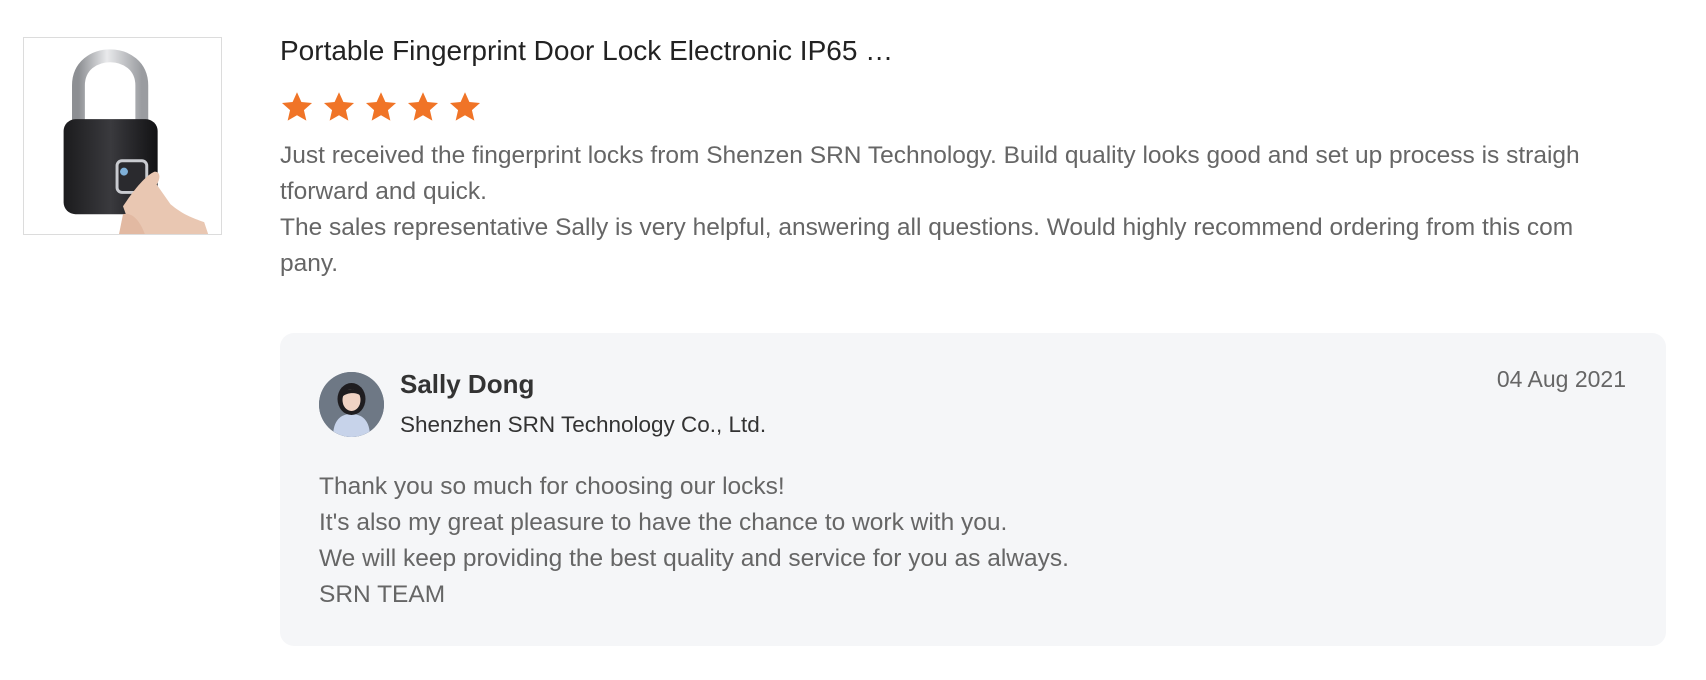 The height and width of the screenshot is (680, 1706). What do you see at coordinates (351, 404) in the screenshot?
I see `seller-avatar-icon` at bounding box center [351, 404].